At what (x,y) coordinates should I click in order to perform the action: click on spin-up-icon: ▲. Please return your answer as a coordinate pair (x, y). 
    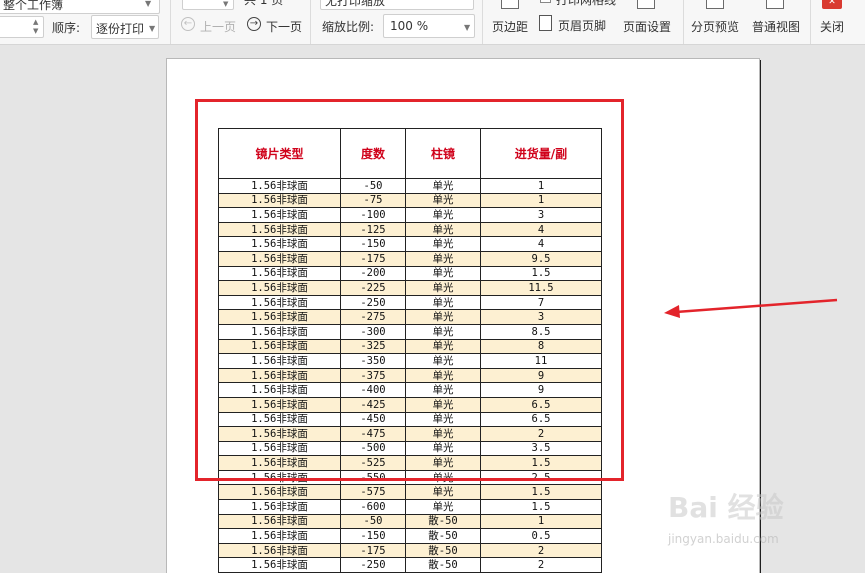
    Looking at the image, I should click on (35, 22).